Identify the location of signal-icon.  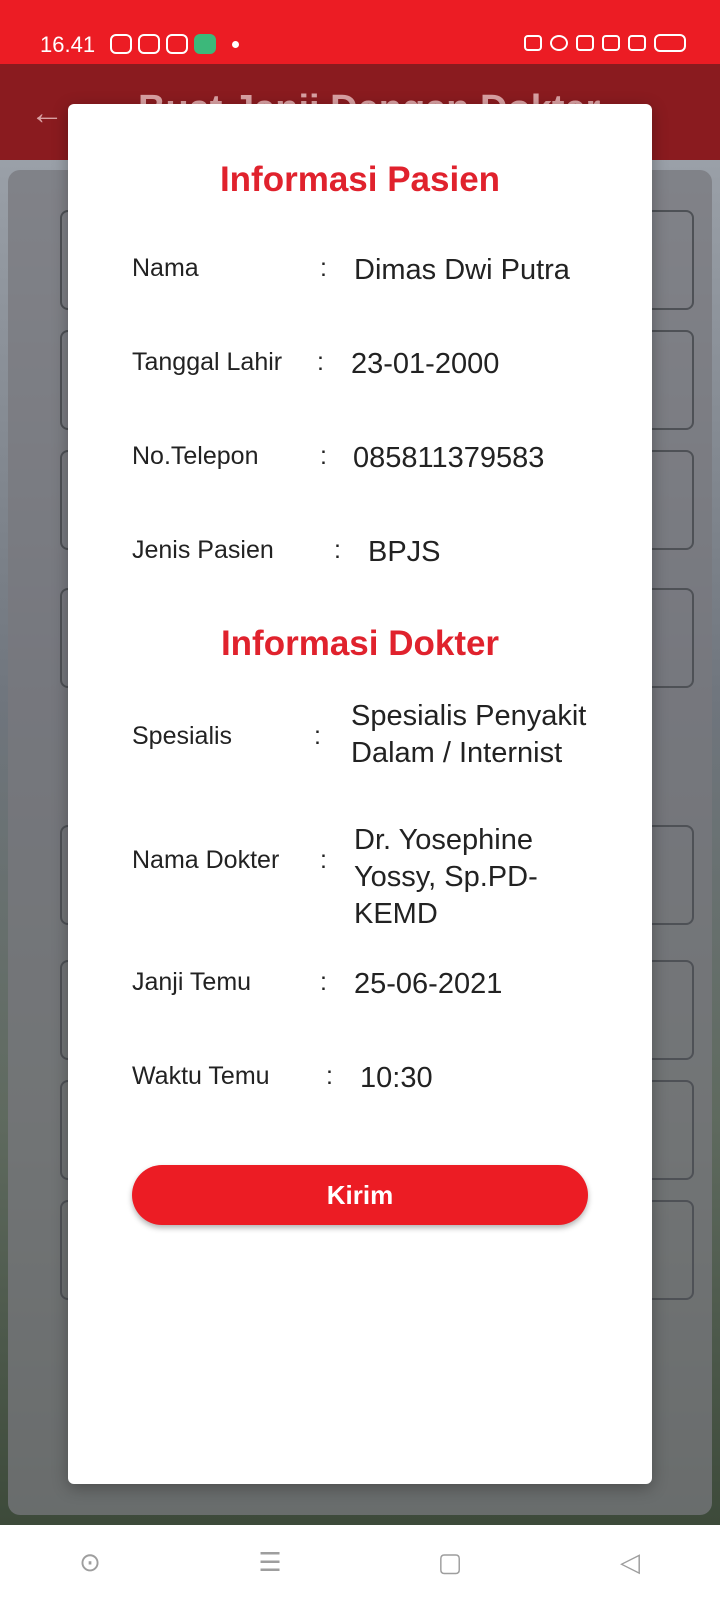
(637, 43).